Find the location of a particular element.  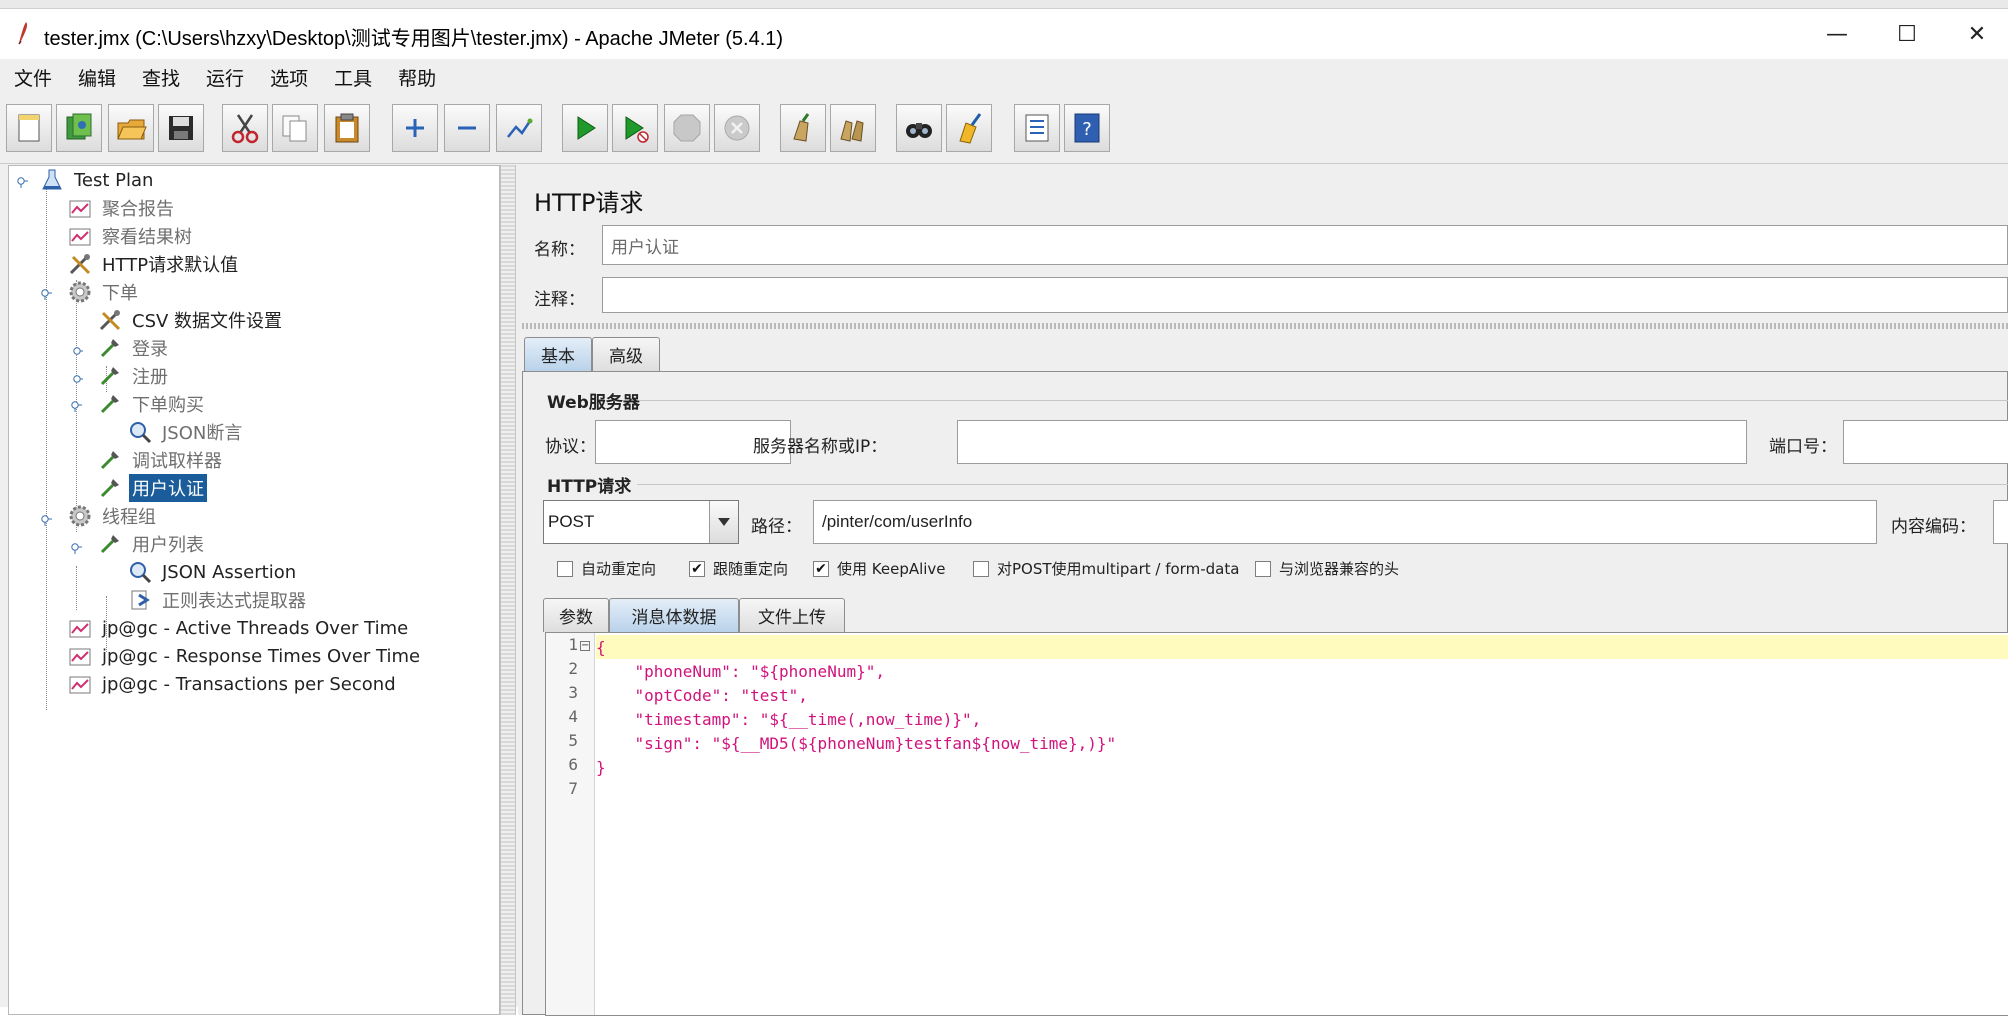

tree-item-aggregate-report: 聚合报告 is located at coordinates (122, 208).